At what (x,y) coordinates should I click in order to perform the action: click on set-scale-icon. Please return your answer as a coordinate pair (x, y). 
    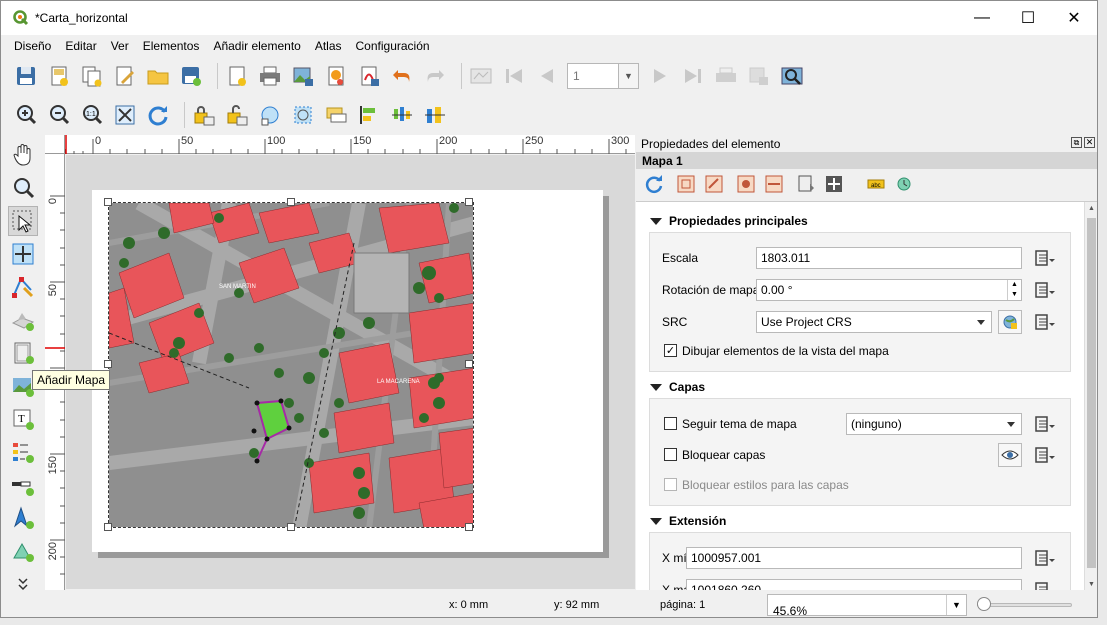
    Looking at the image, I should click on (746, 184).